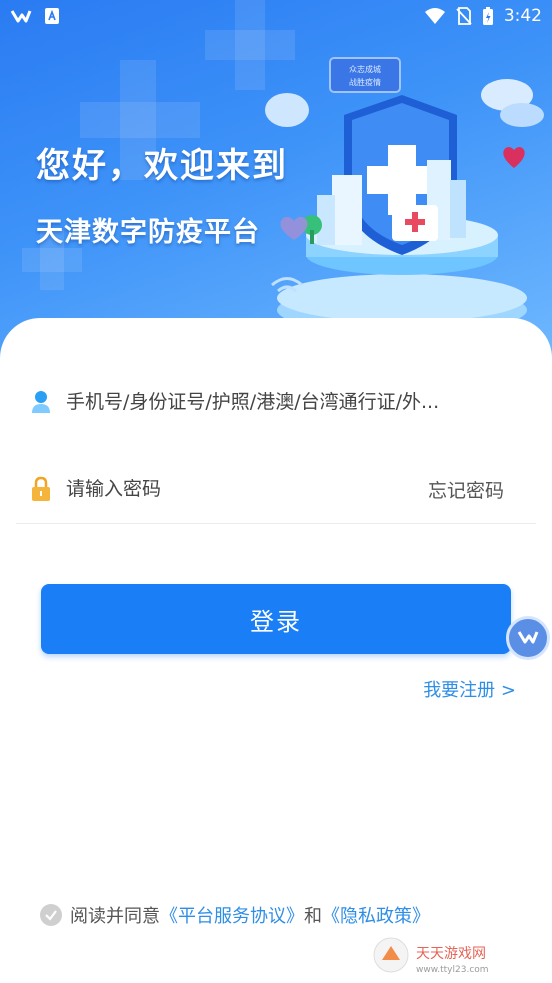 The image size is (552, 983). I want to click on epidemic-prevention-illustration: 众志成城 战胜疫情, so click(404, 195).